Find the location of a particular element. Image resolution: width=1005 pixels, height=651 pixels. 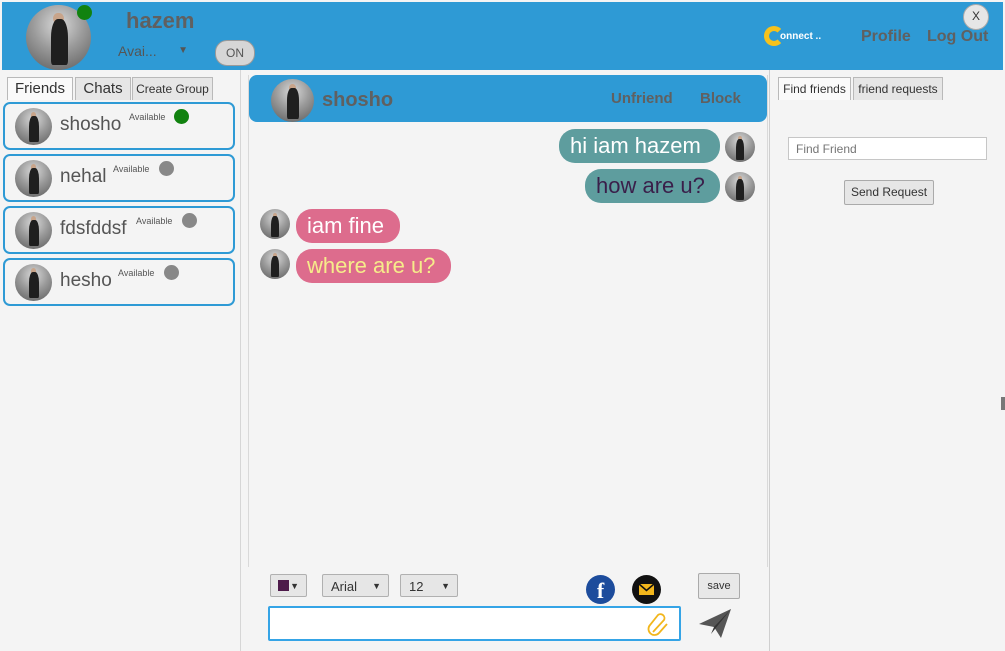

email-icon is located at coordinates (646, 589).